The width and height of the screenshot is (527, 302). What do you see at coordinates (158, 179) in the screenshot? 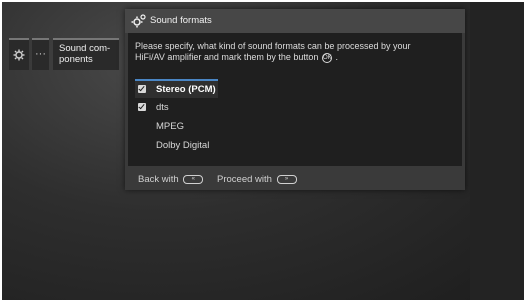
I see `back-label: Back with` at bounding box center [158, 179].